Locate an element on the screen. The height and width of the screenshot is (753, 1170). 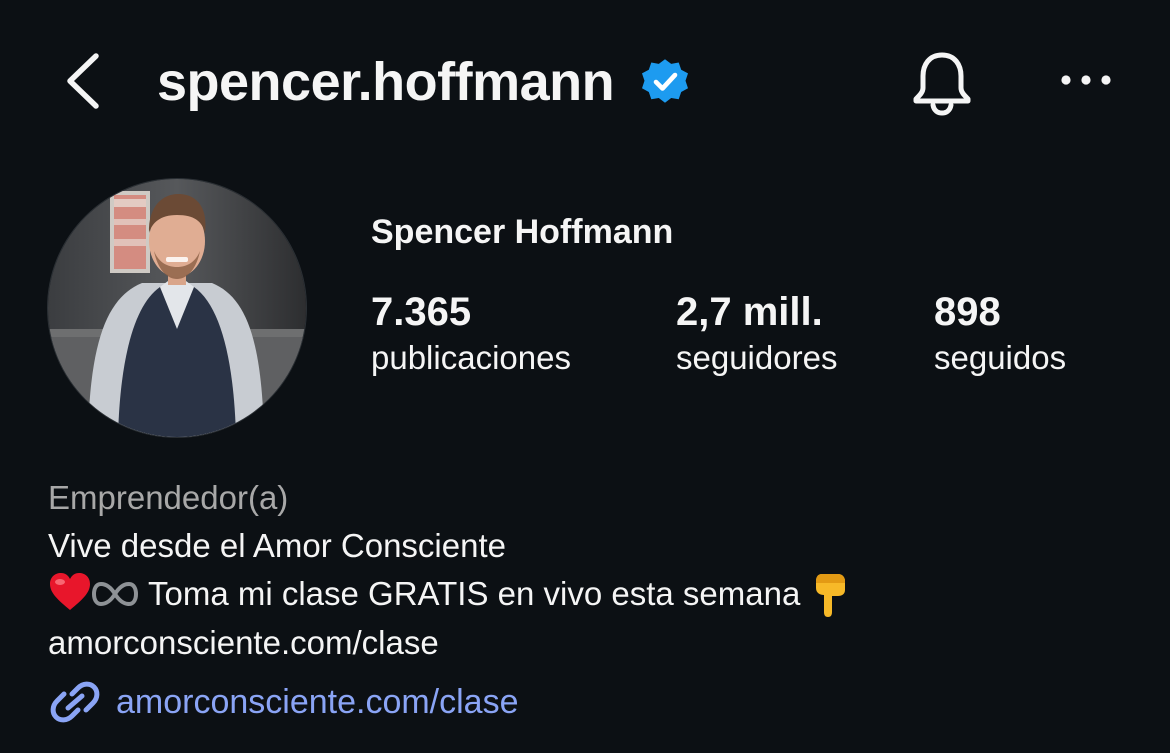
full-name: Spencer Hoffmann is located at coordinates (522, 232).